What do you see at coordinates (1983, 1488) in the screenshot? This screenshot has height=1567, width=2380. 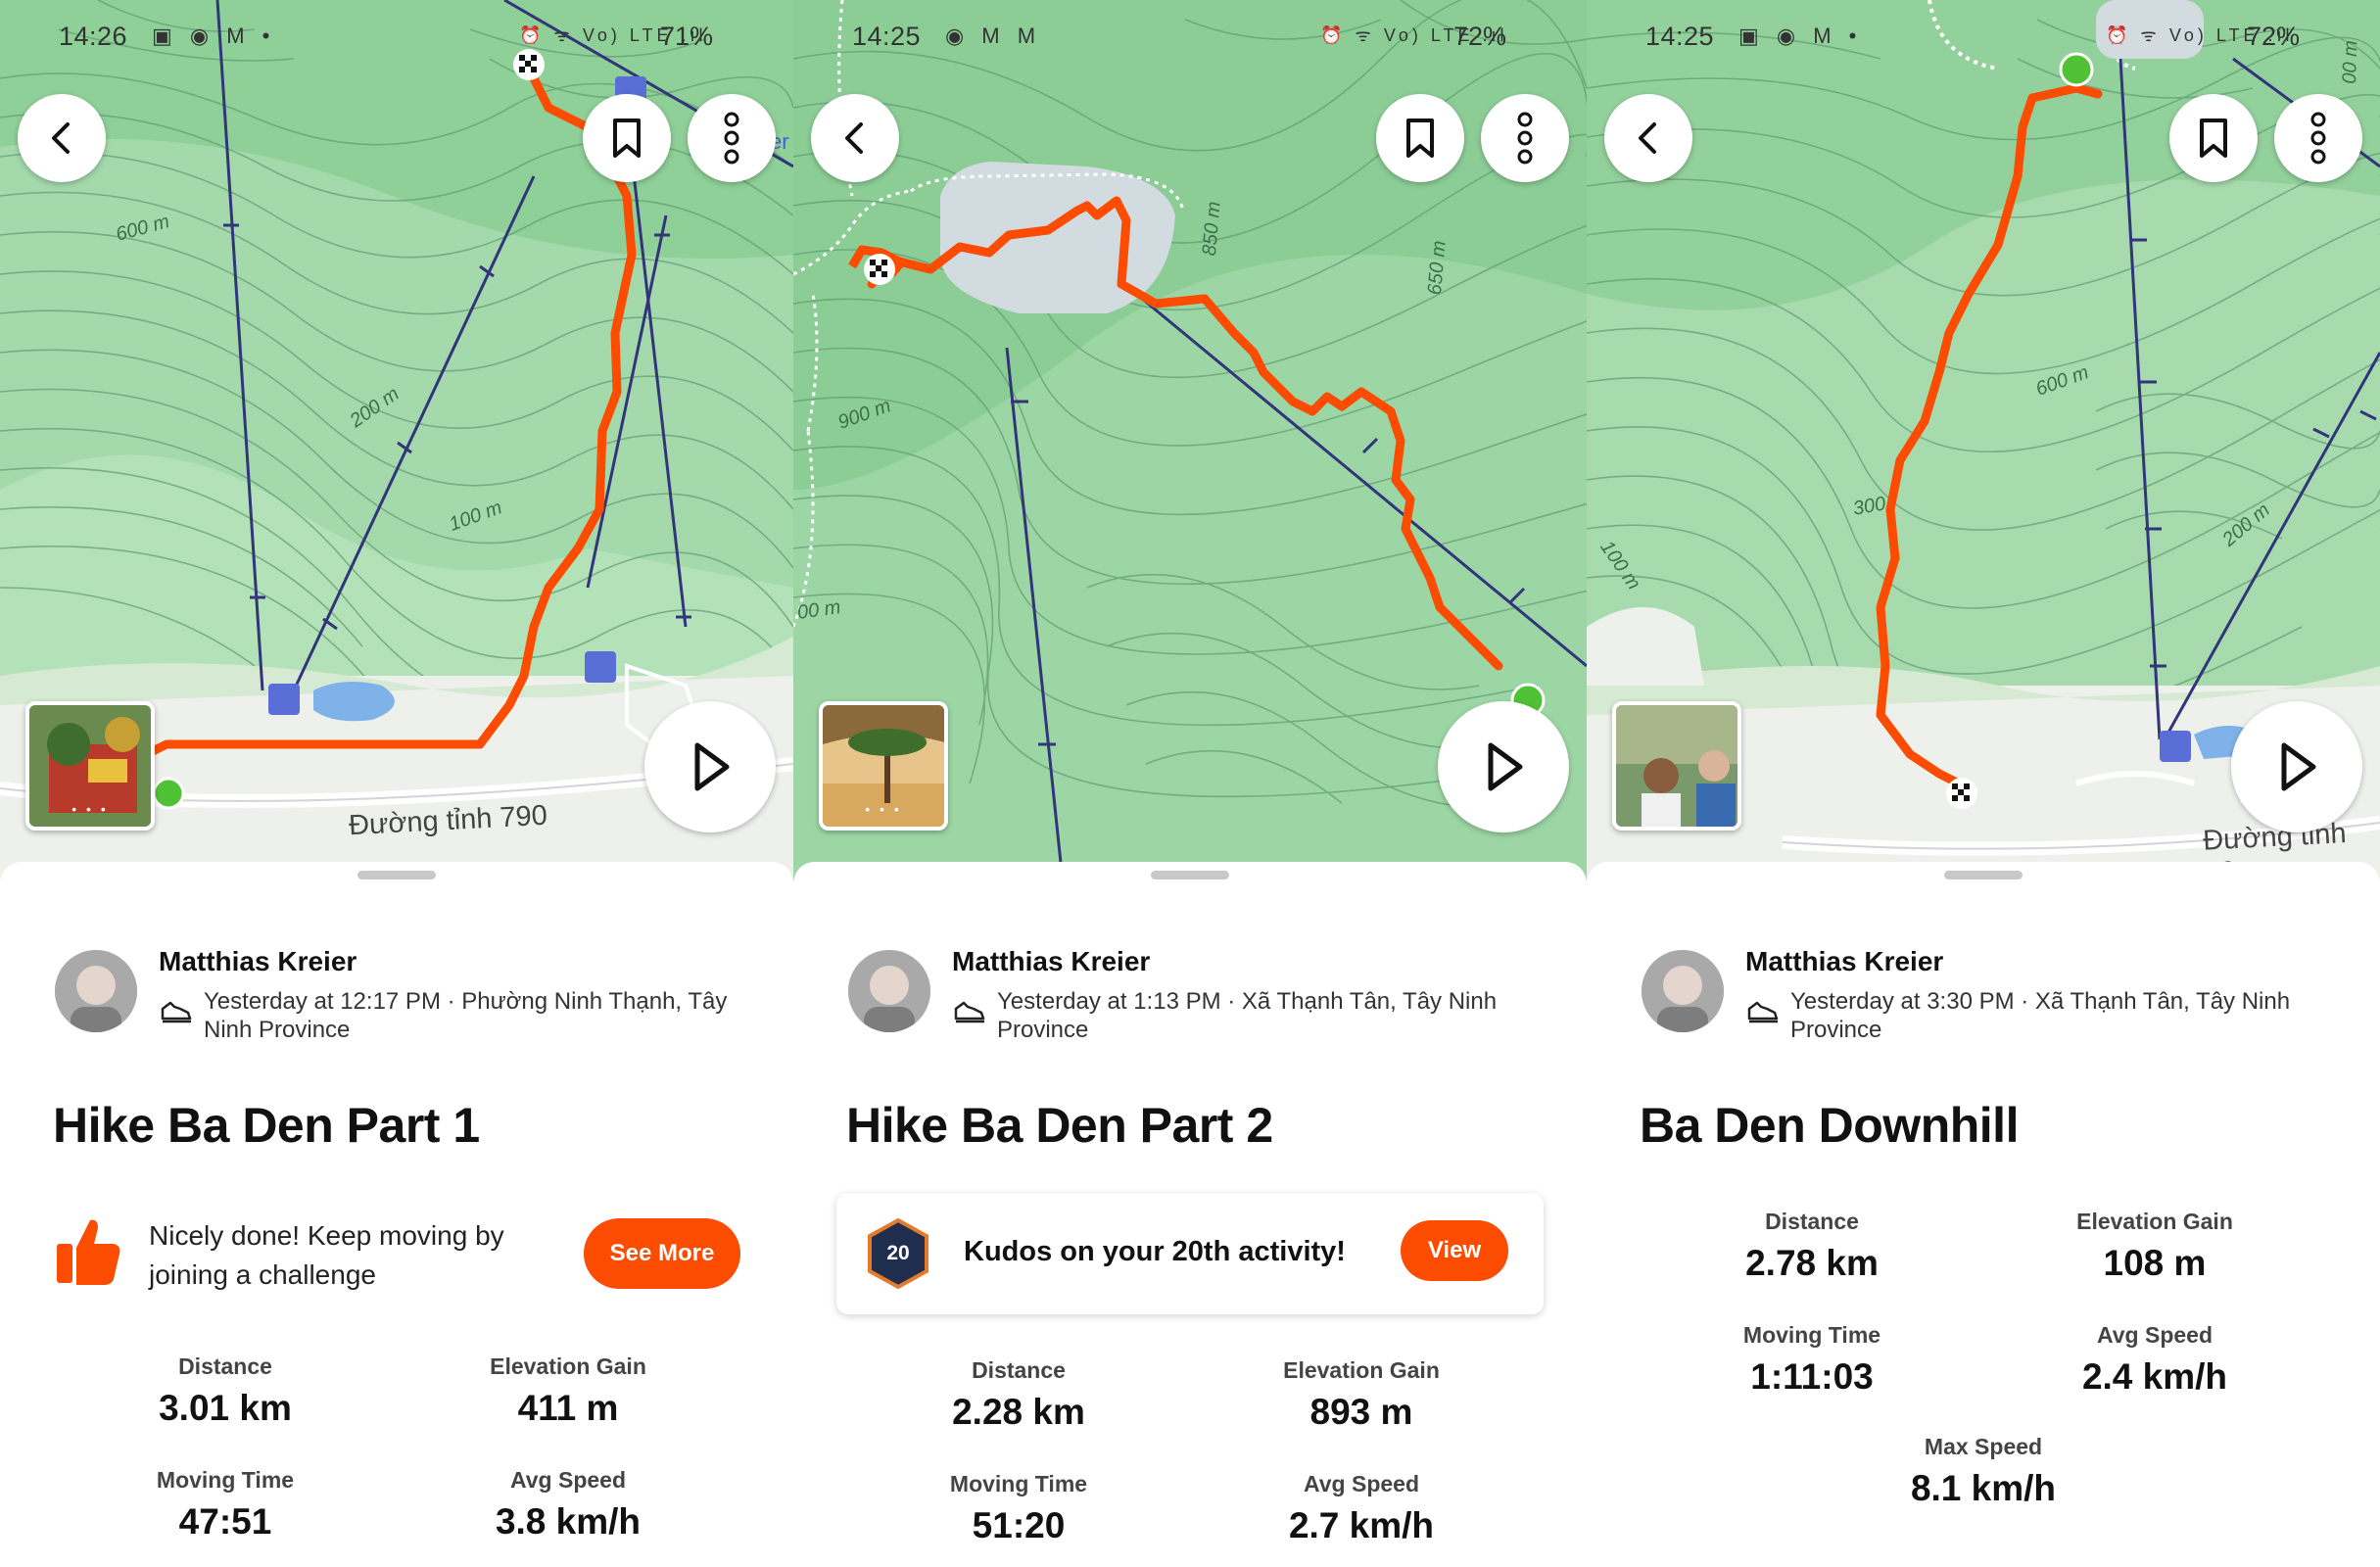 I see `stat-value: 8.1 km/h` at bounding box center [1983, 1488].